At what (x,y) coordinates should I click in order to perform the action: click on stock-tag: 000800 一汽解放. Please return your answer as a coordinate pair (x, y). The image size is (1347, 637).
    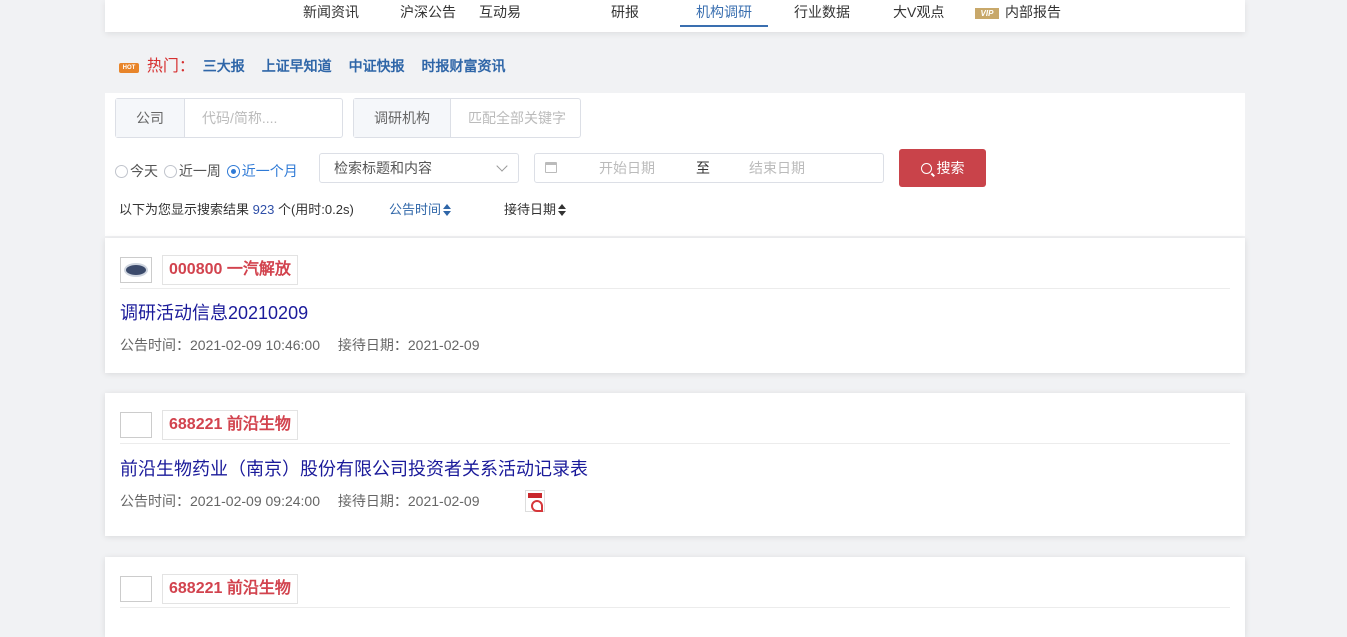
    Looking at the image, I should click on (230, 270).